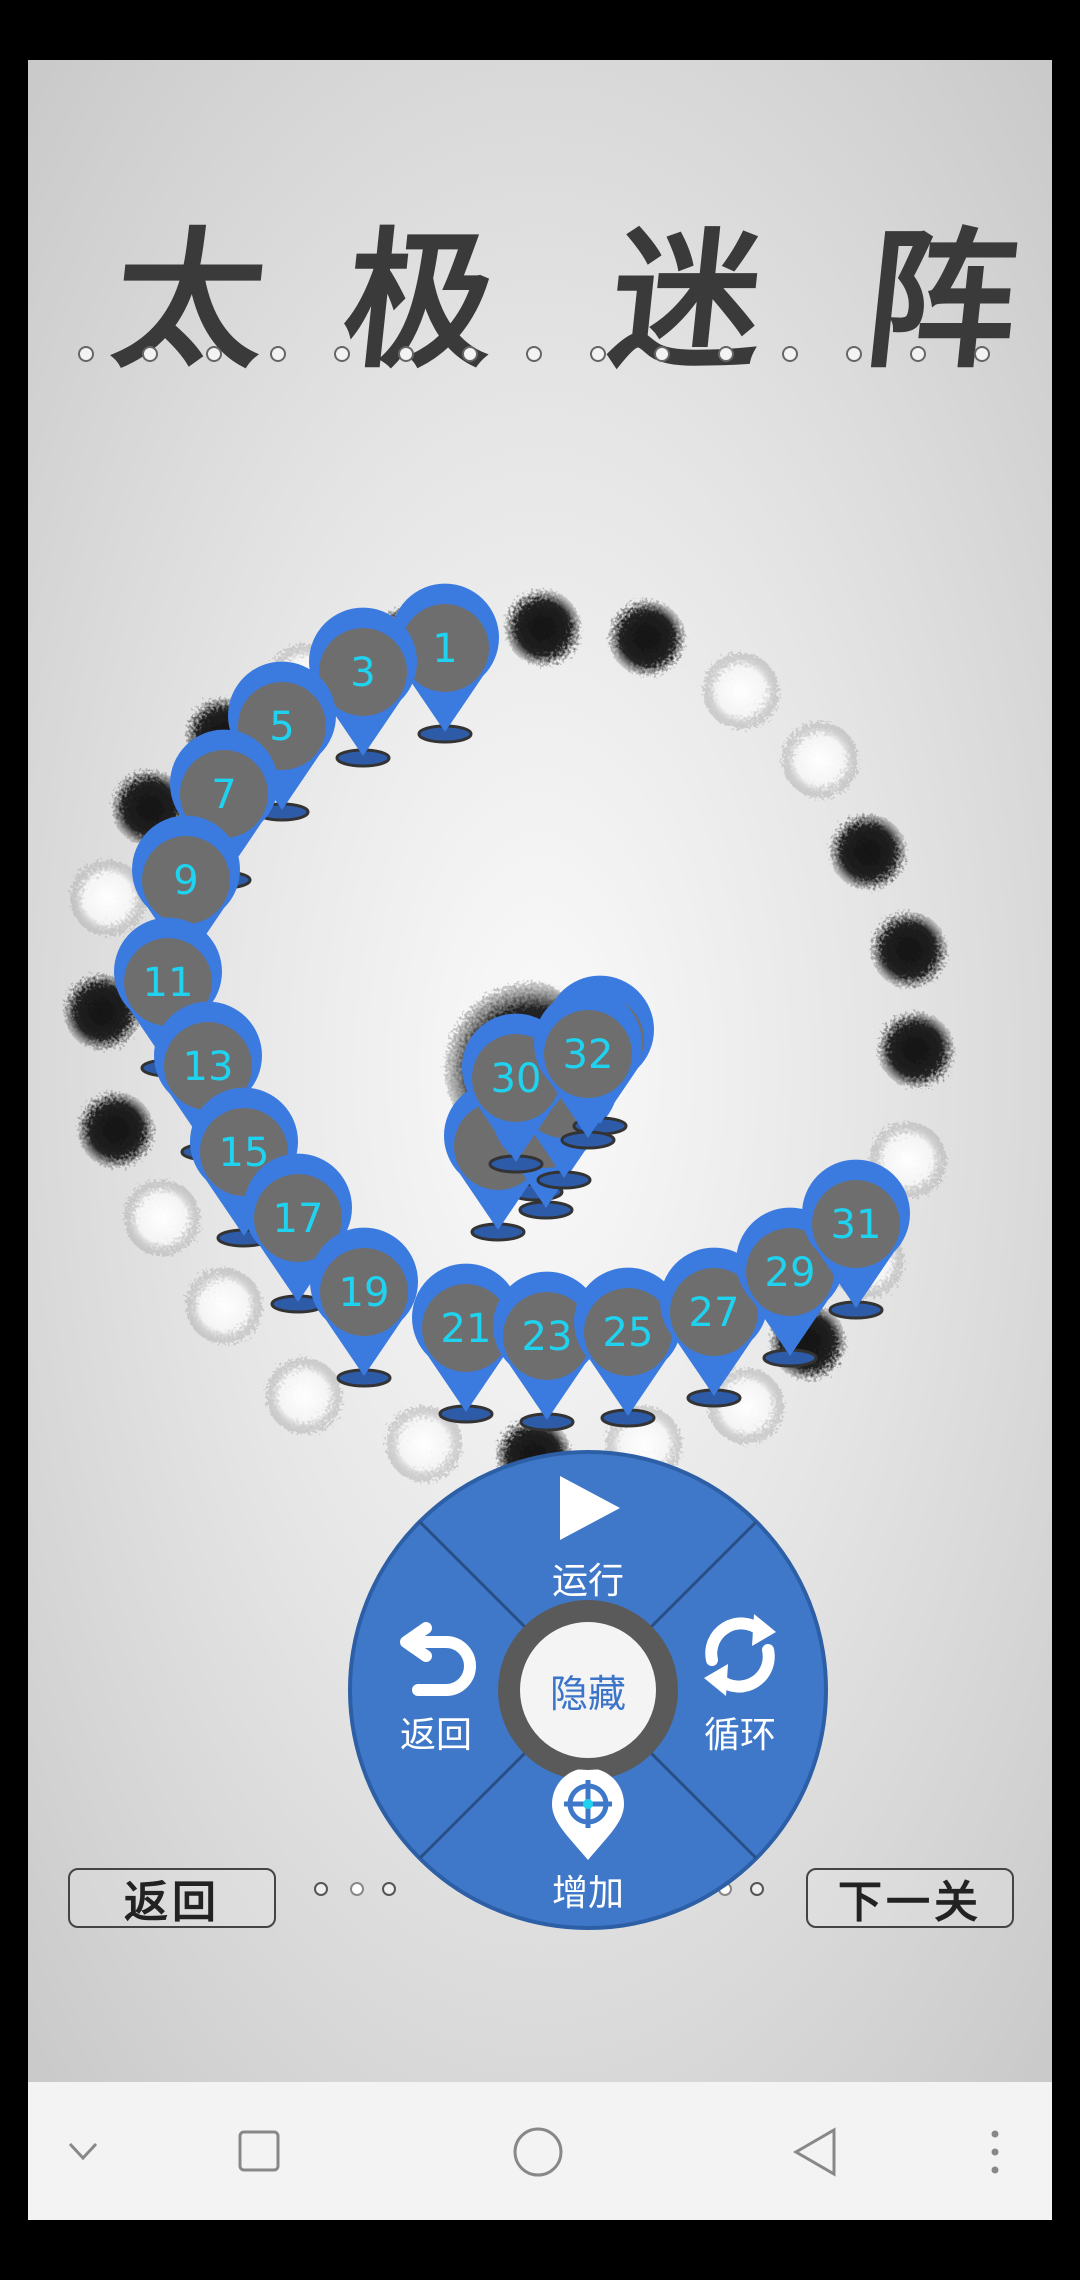  Describe the element at coordinates (815, 2152) in the screenshot. I see `back-nav-icon` at that location.